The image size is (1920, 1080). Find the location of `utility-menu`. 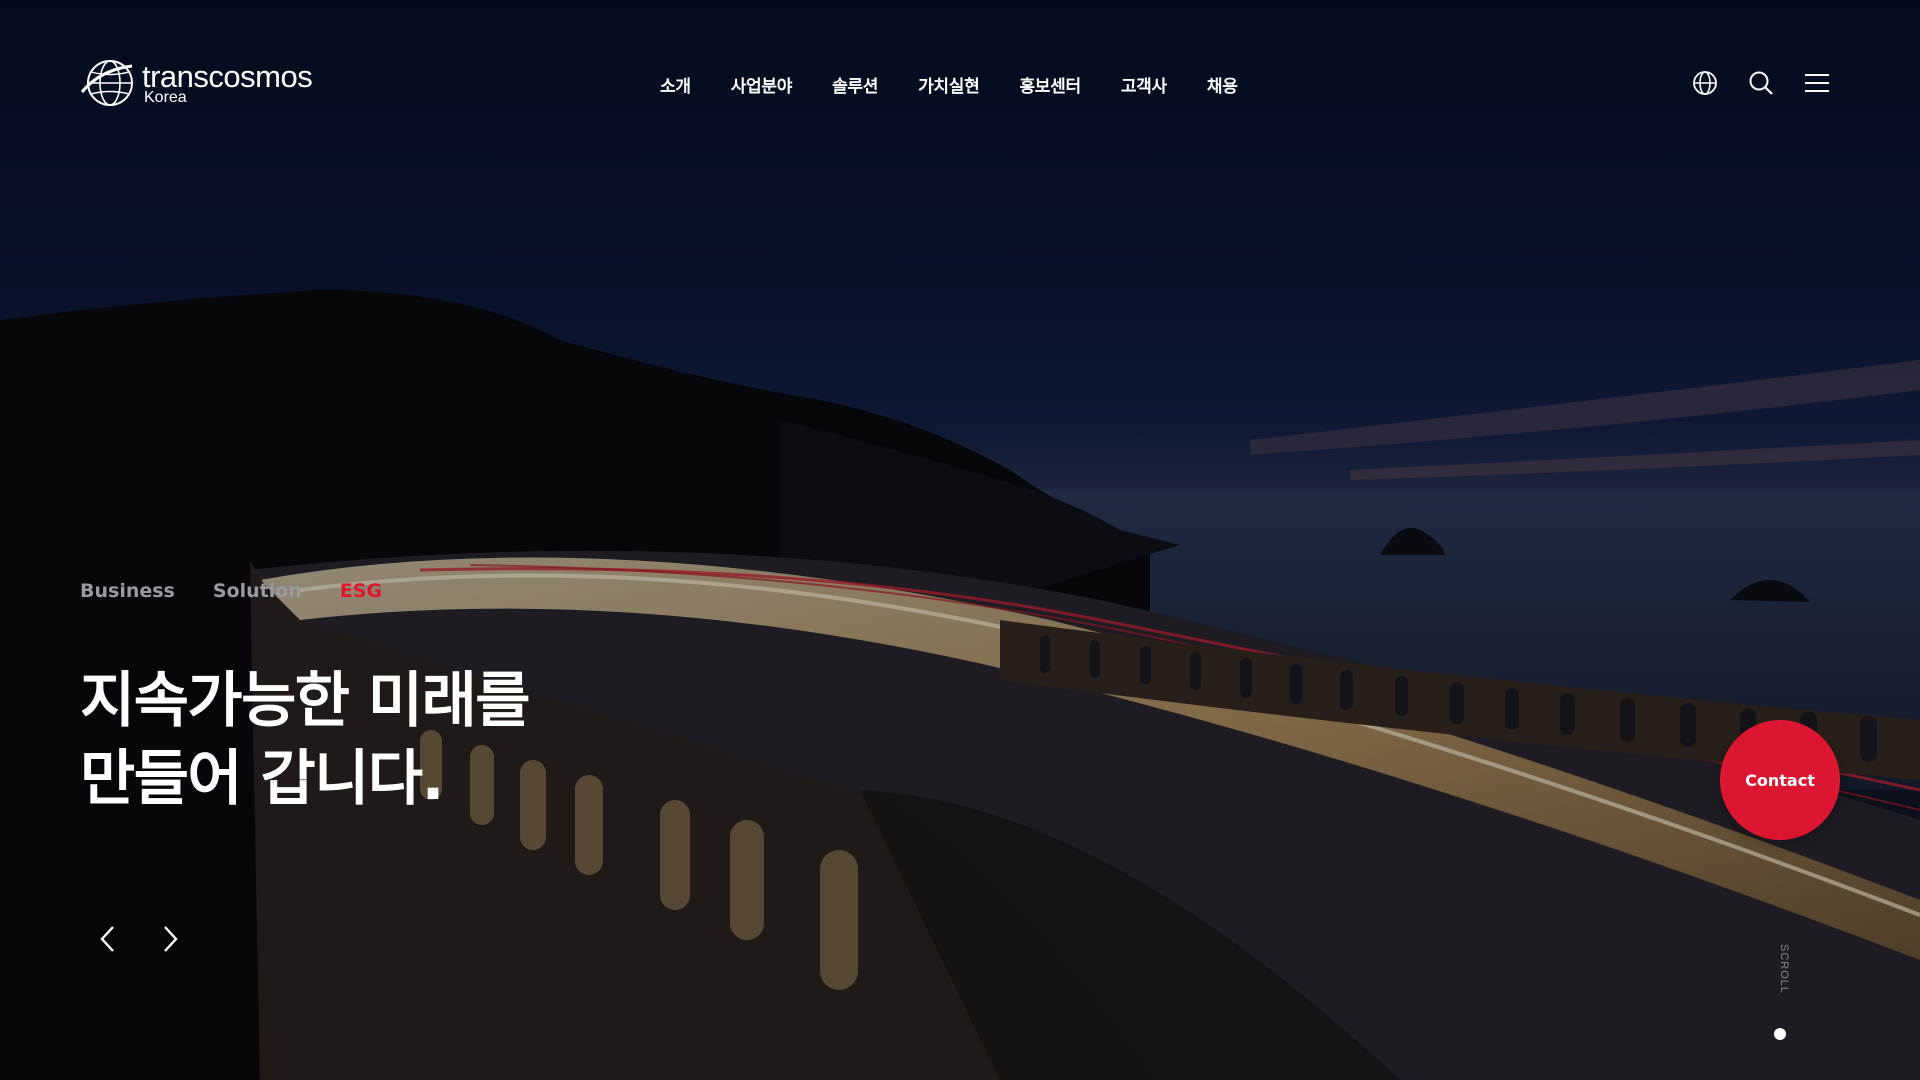

utility-menu is located at coordinates (1761, 83).